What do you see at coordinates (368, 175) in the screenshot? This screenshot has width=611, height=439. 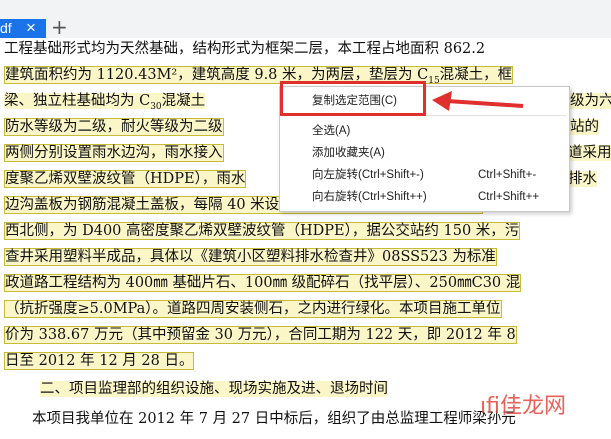 I see `menu-item-rotate-left: 向左旋转(Ctrl+Shift+-)` at bounding box center [368, 175].